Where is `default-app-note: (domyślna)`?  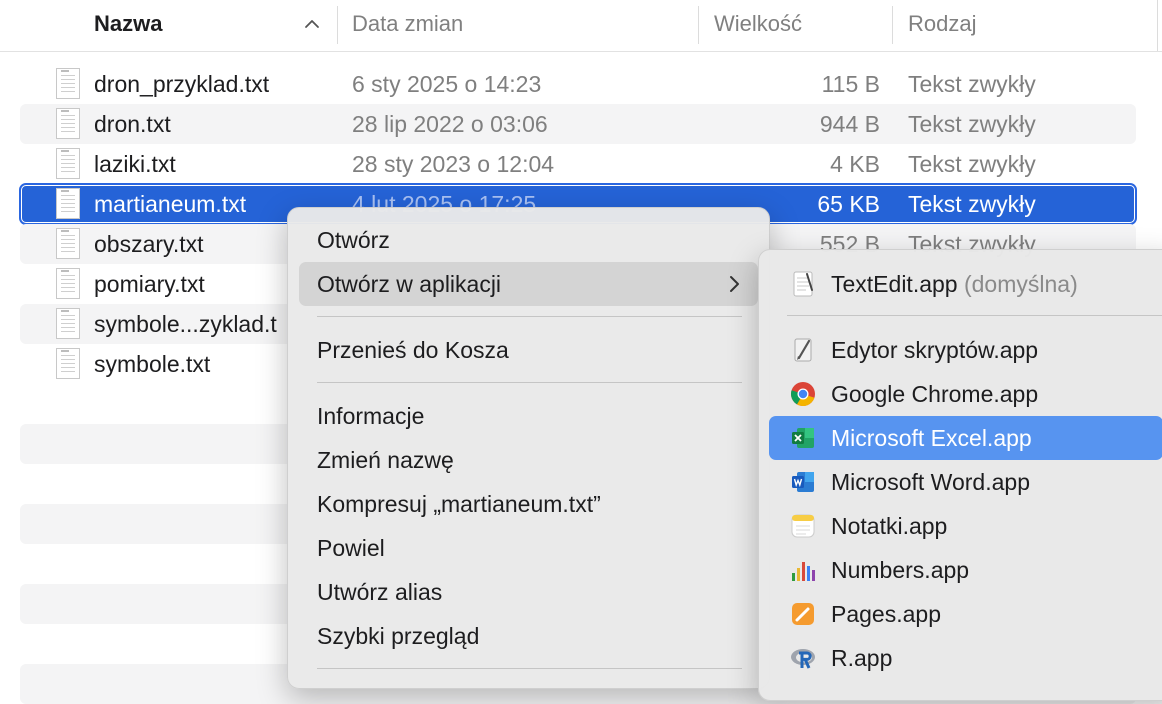
default-app-note: (domyślna) is located at coordinates (1020, 284).